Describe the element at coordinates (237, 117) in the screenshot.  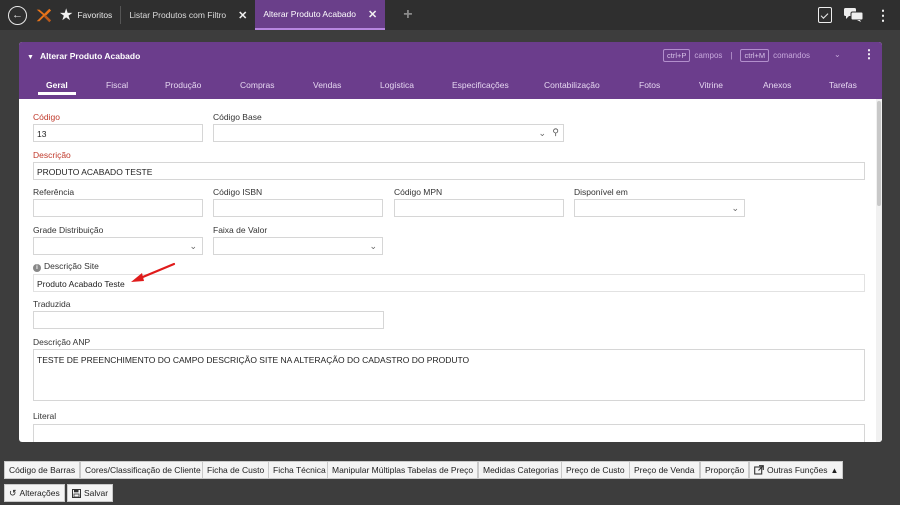
I see `codigo-base-label: Código Base` at that location.